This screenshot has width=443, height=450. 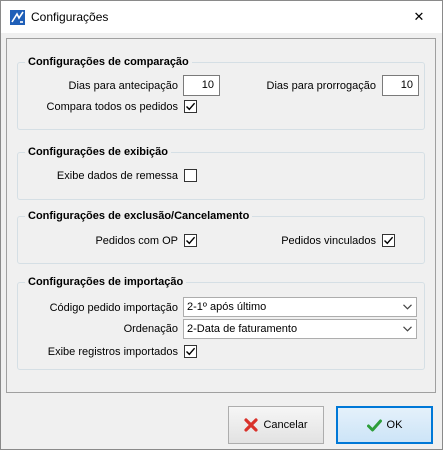 I want to click on codigo-pedido-select: 2-1º após último, so click(x=300, y=307).